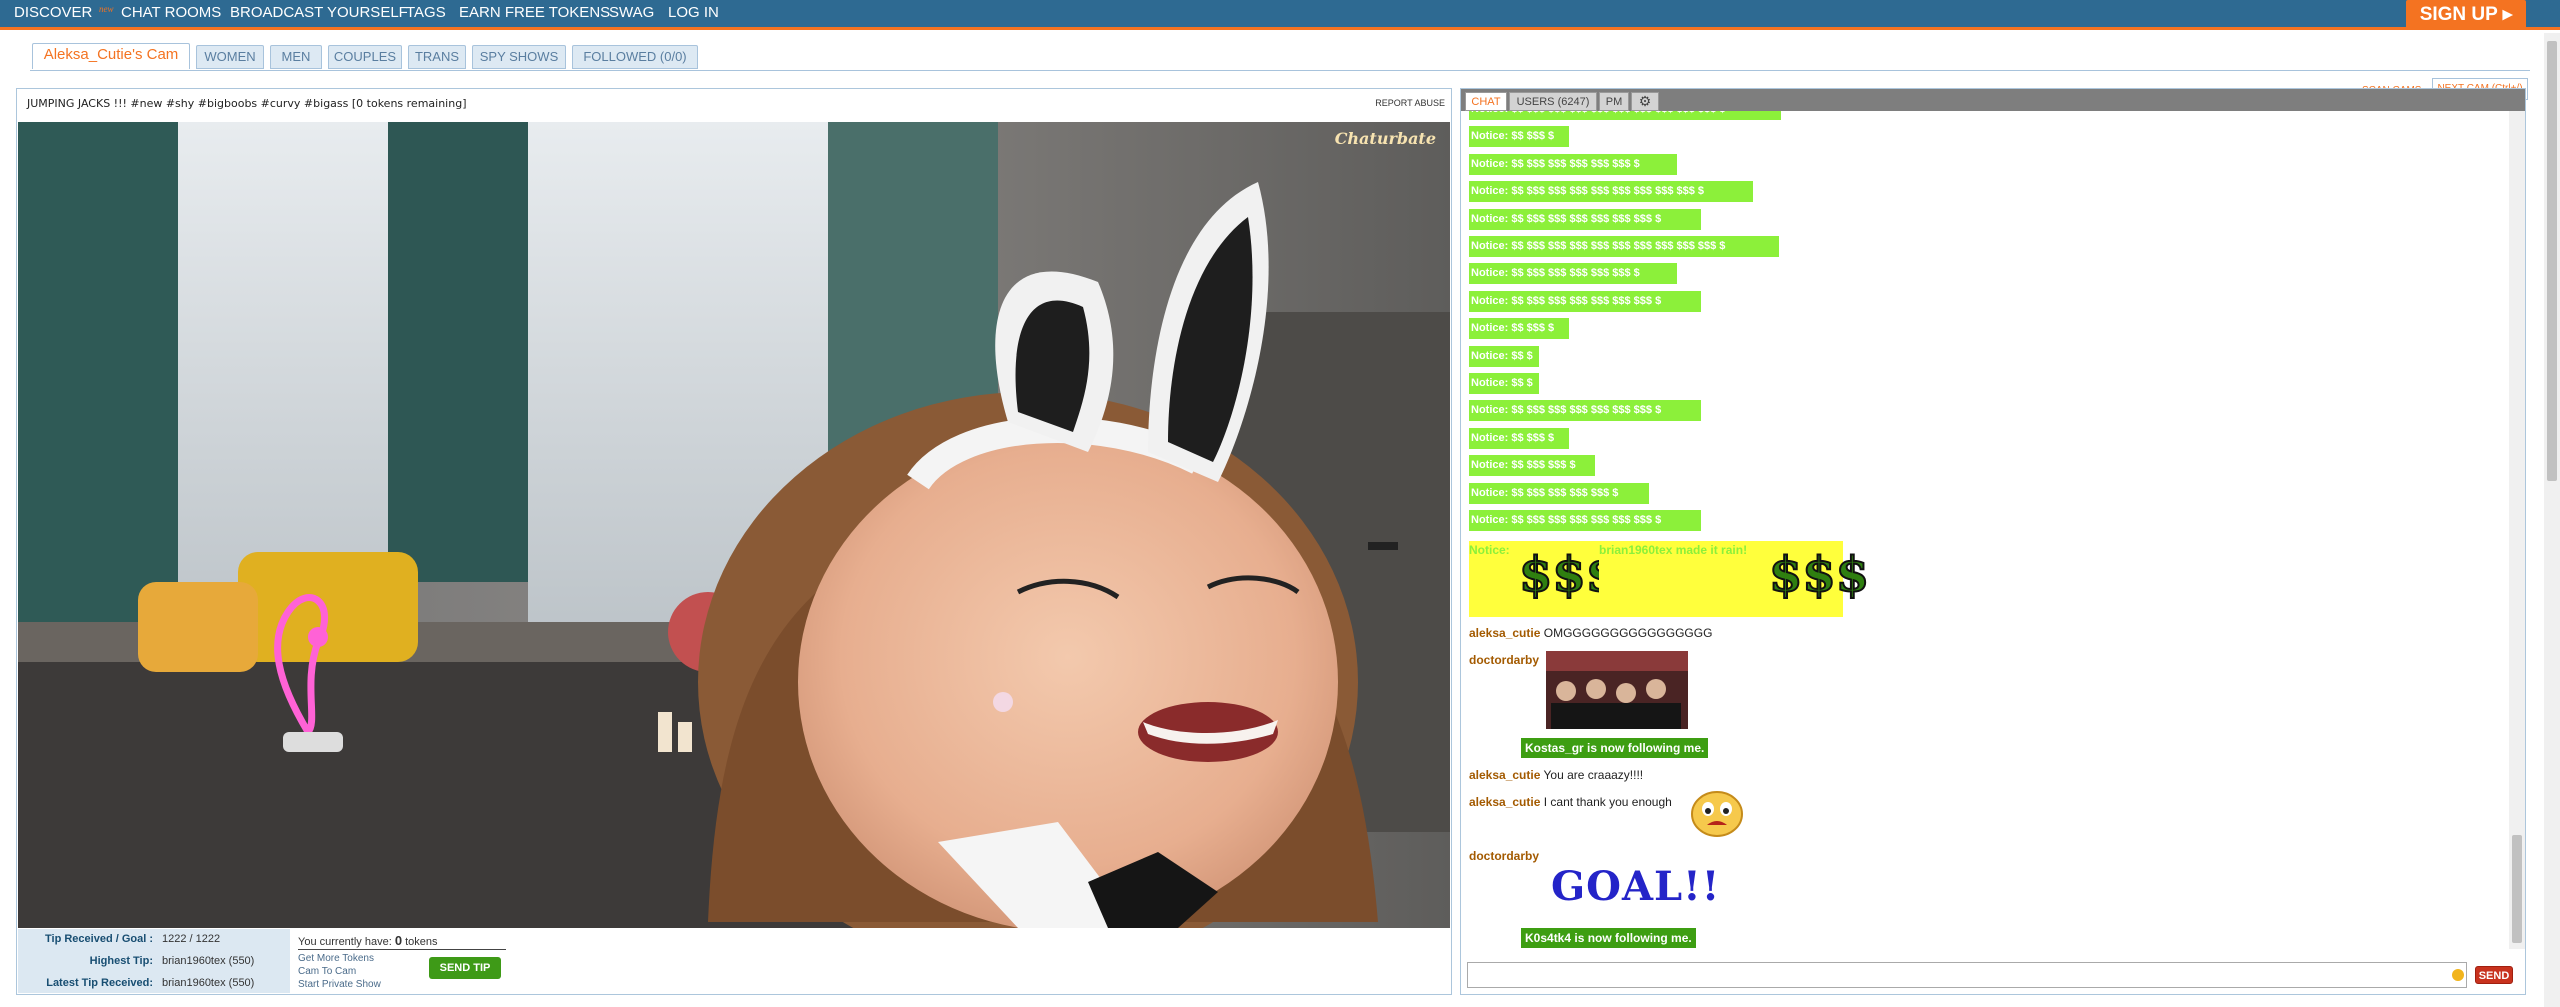 The width and height of the screenshot is (2560, 1007). I want to click on chat-input-bar: SEND, so click(1994, 975).